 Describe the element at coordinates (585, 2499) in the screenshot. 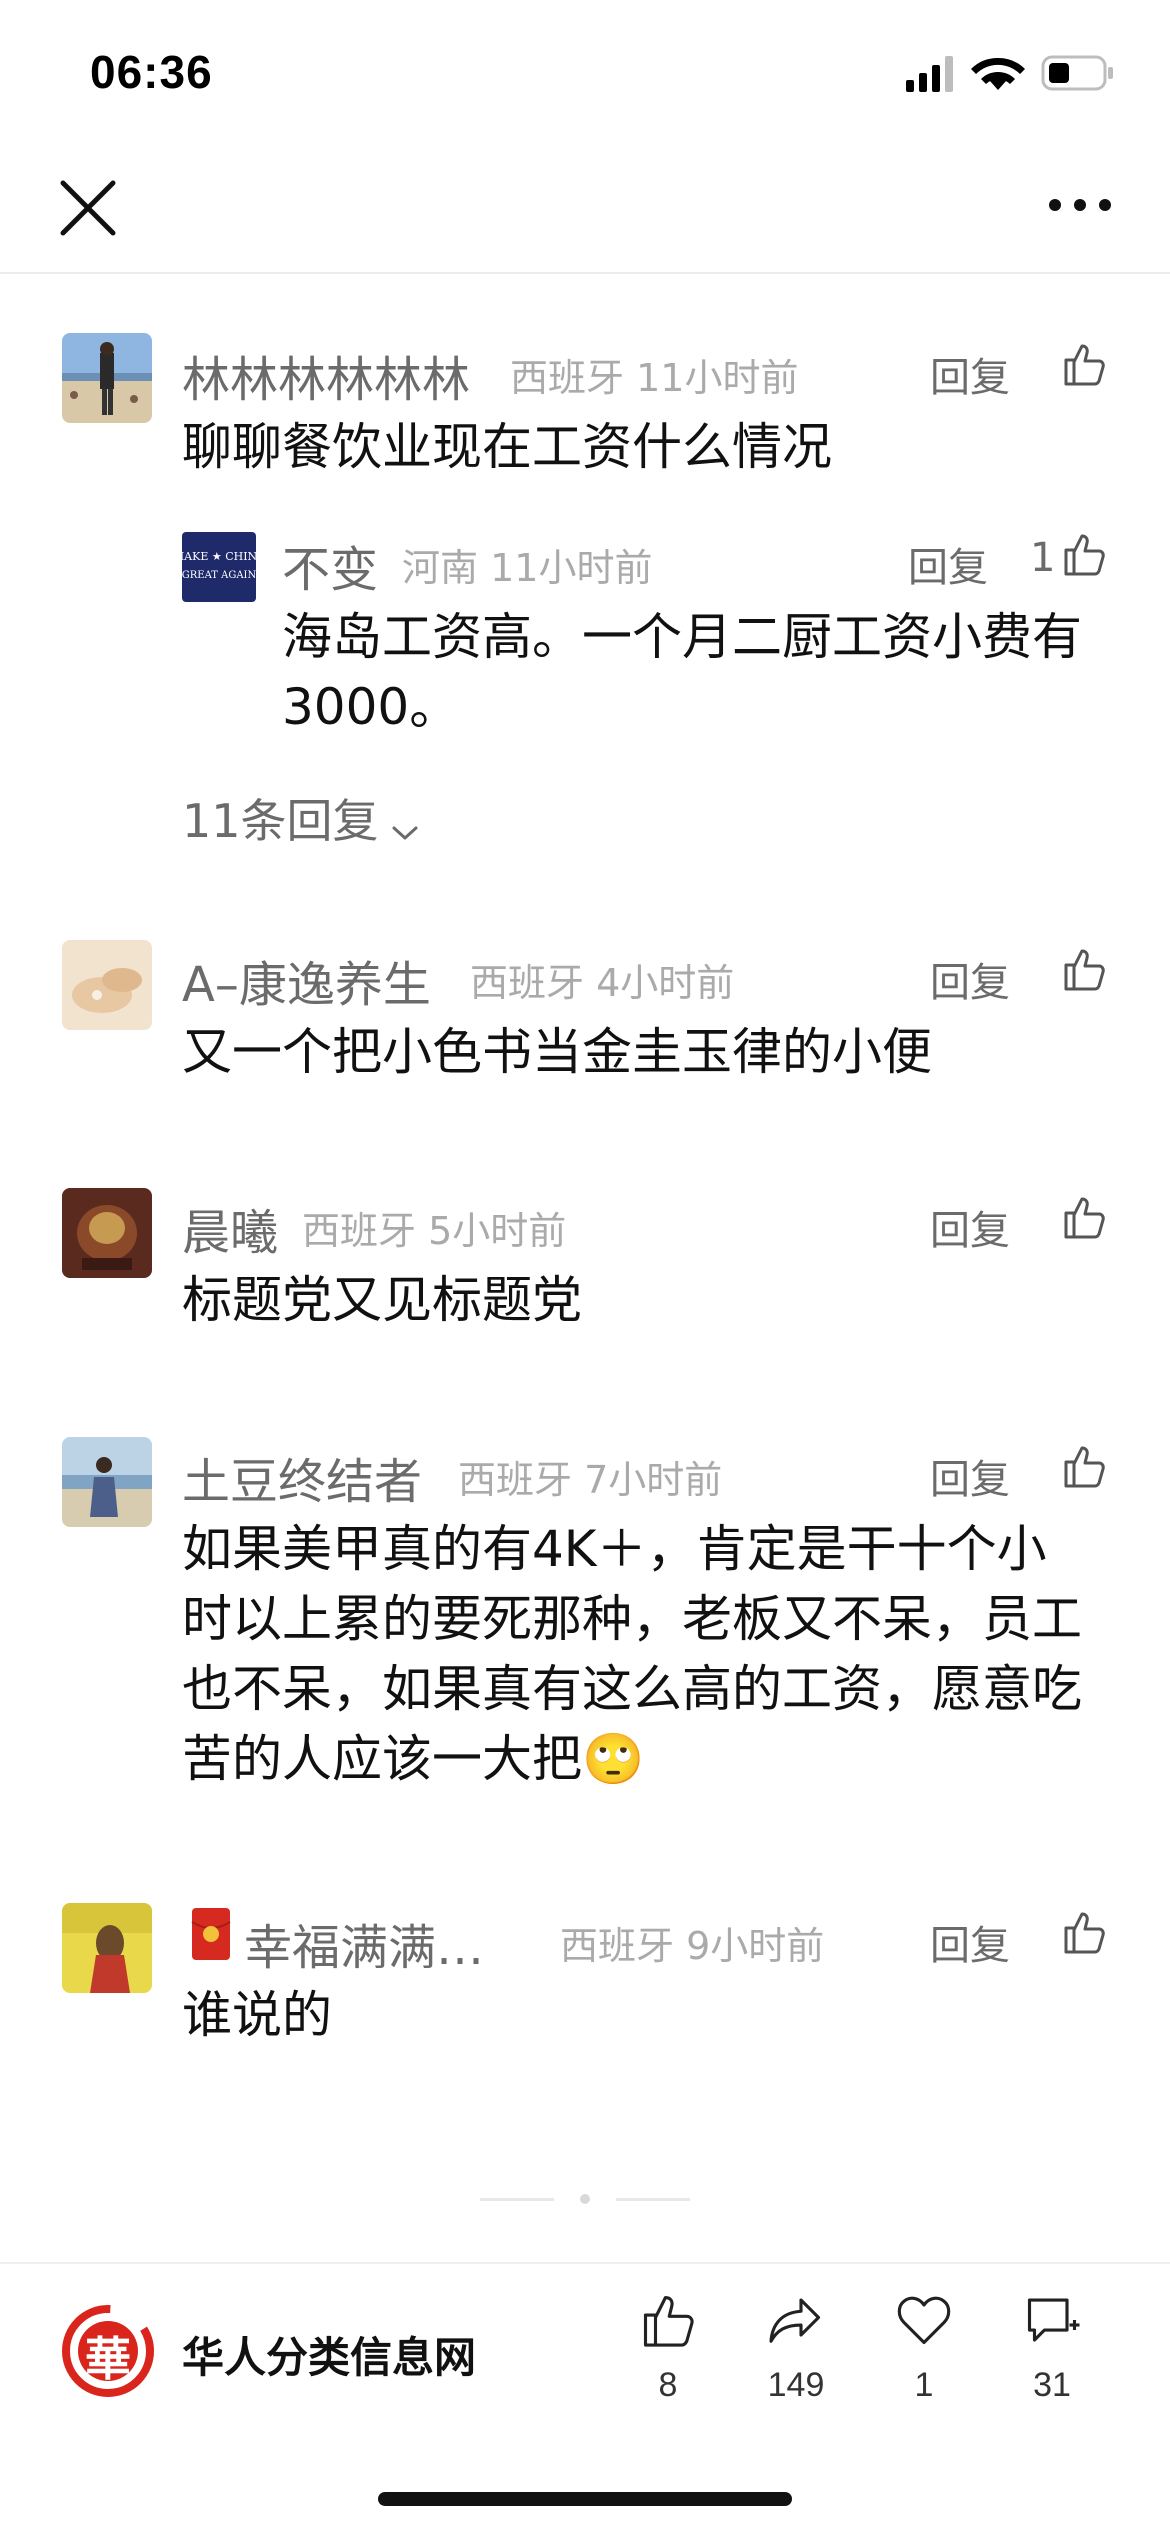

I see `home-indicator` at that location.